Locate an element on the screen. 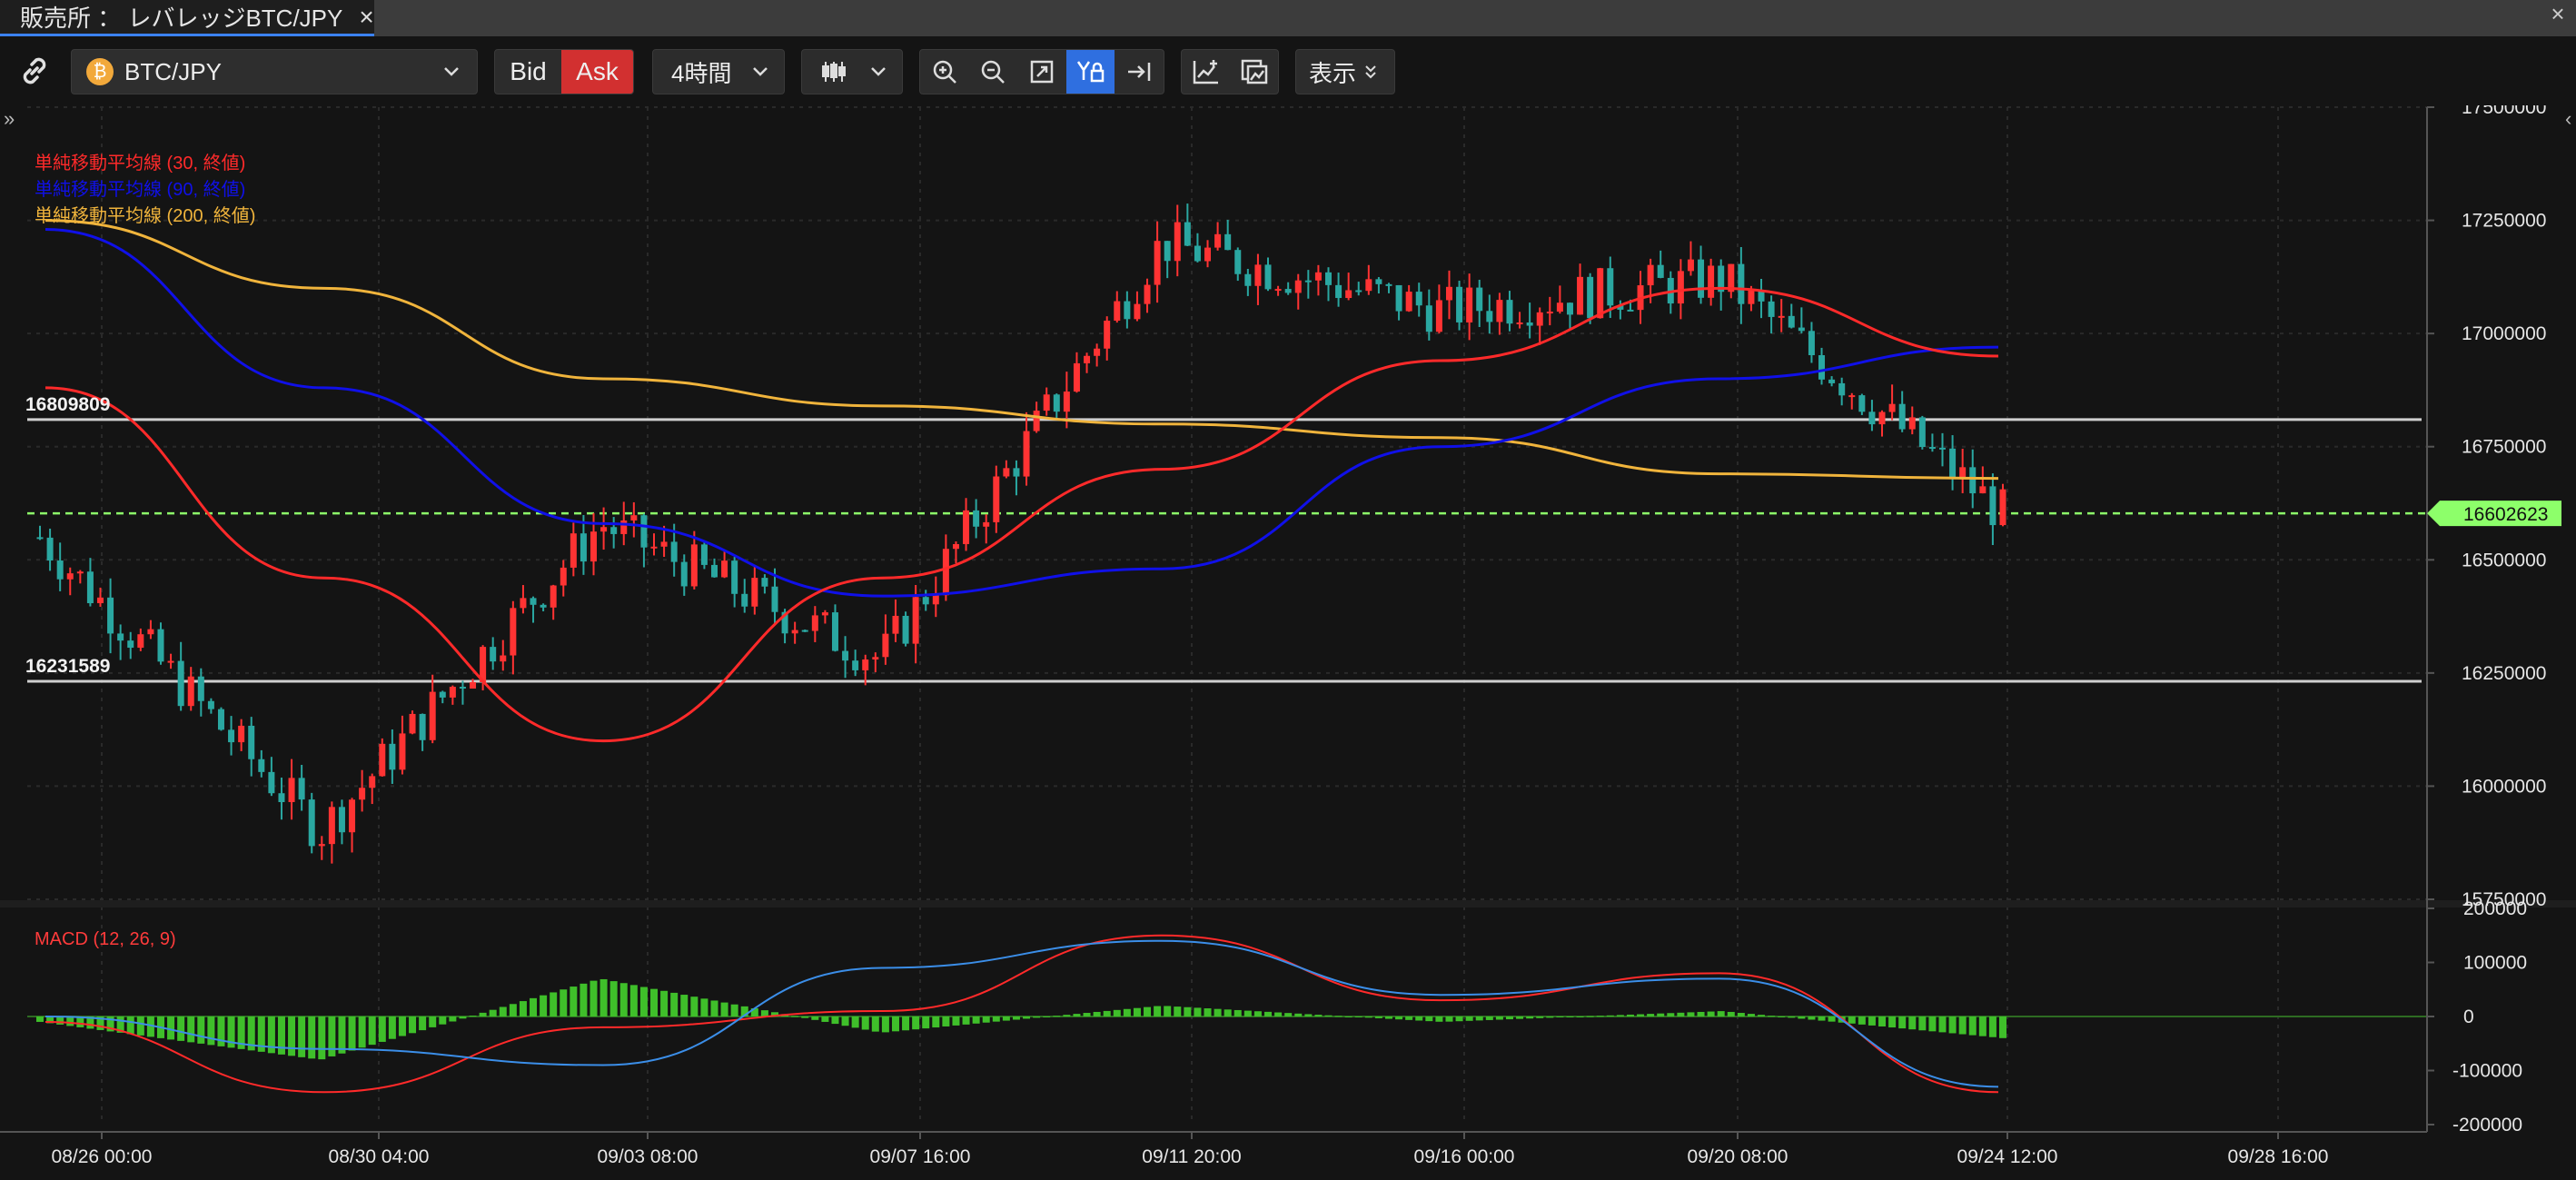 This screenshot has width=2576, height=1180. auto-scale-icon is located at coordinates (1090, 72).